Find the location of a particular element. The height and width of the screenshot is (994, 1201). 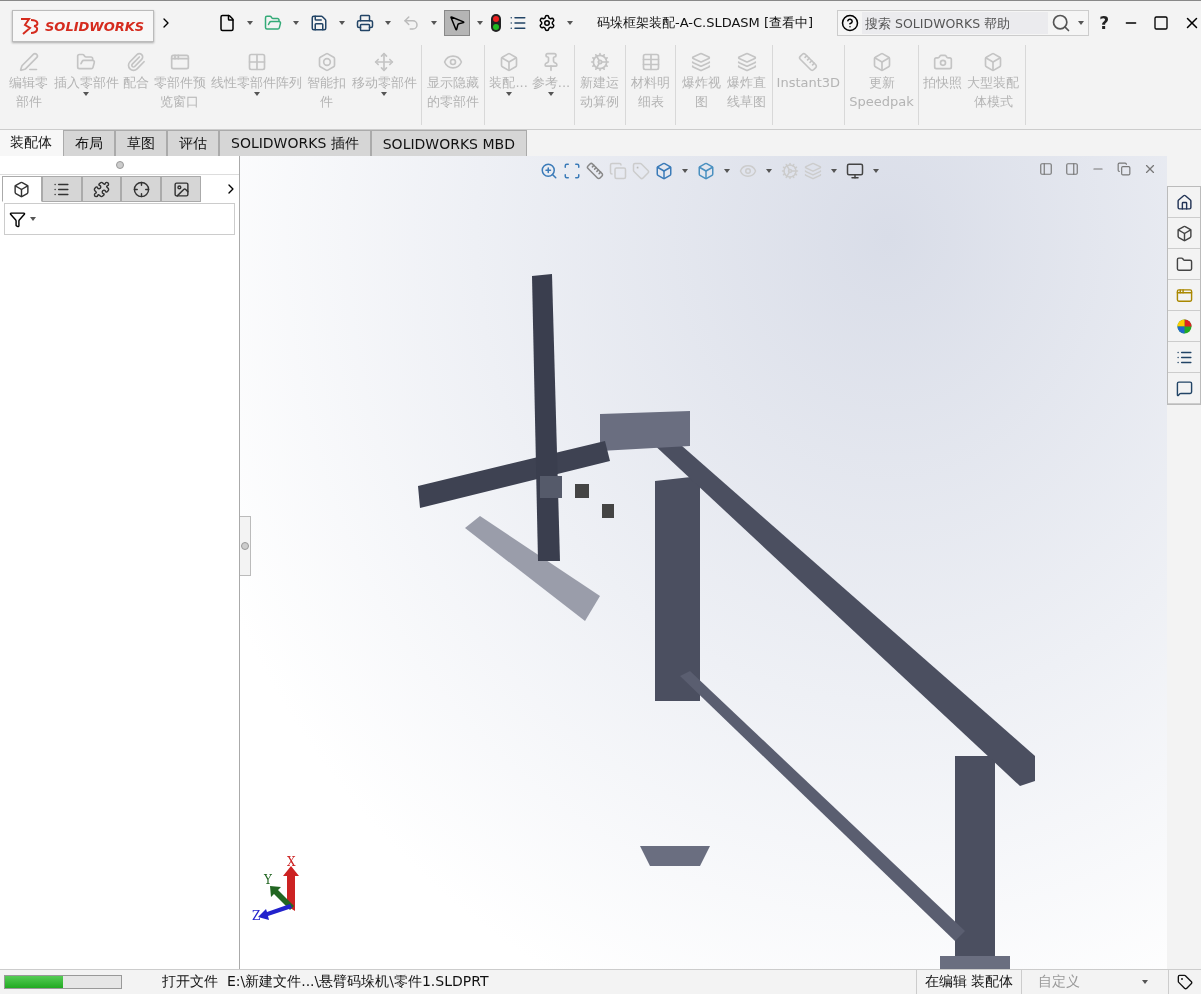

command-tab: SOLIDWORKS MBD is located at coordinates (448, 143).